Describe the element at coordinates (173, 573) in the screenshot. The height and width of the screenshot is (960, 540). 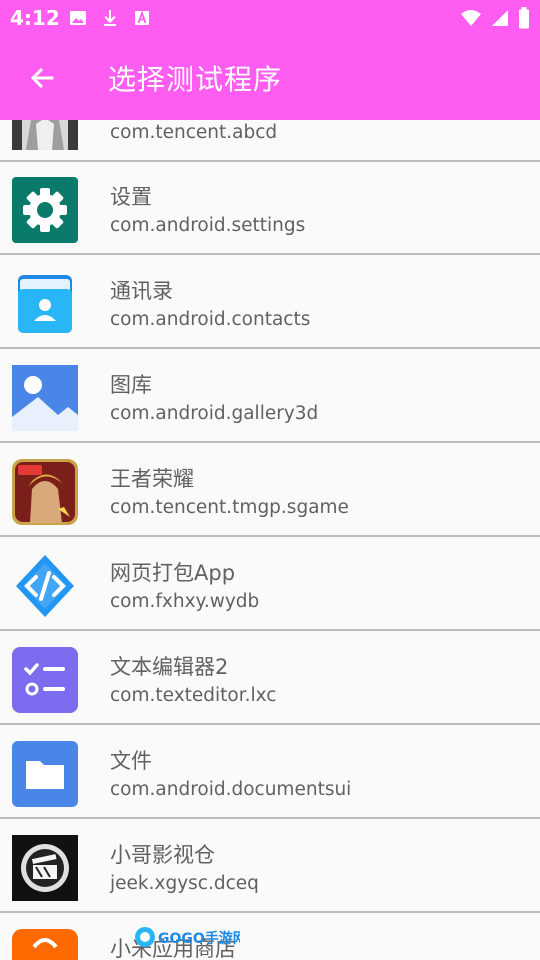
I see `app-name: 网页打包App` at that location.